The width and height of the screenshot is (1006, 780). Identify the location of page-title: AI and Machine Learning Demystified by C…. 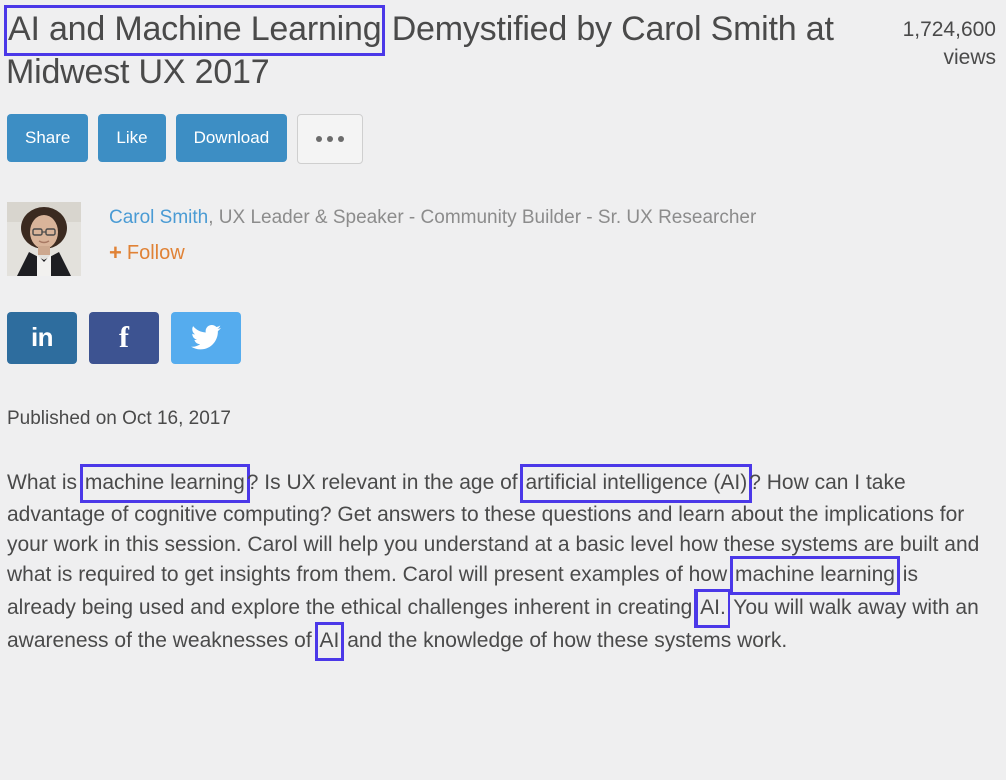
(426, 50).